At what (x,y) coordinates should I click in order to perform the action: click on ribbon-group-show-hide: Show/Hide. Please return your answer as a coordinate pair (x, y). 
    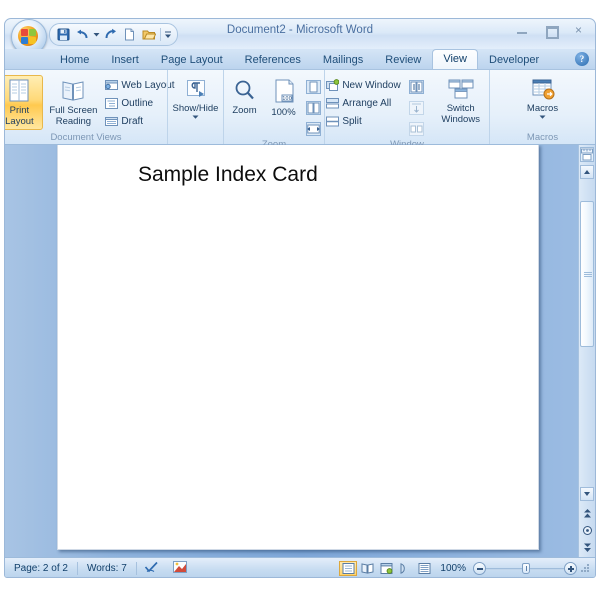
    Looking at the image, I should click on (195, 107).